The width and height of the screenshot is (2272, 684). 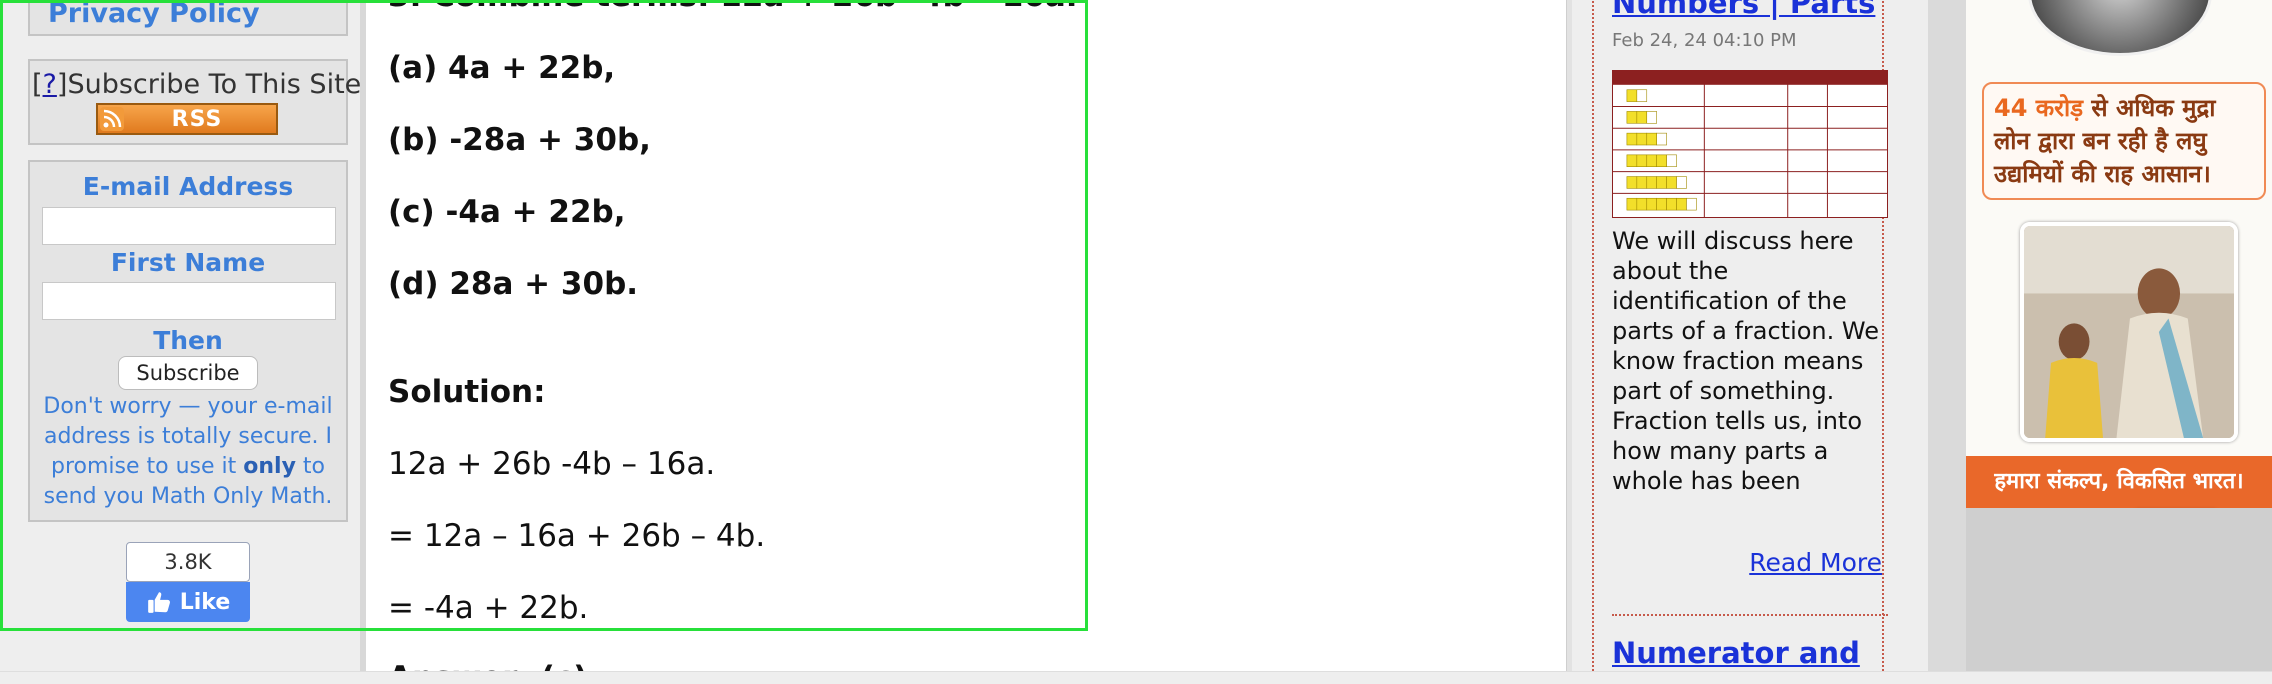 I want to click on first-name-field, so click(x=189, y=301).